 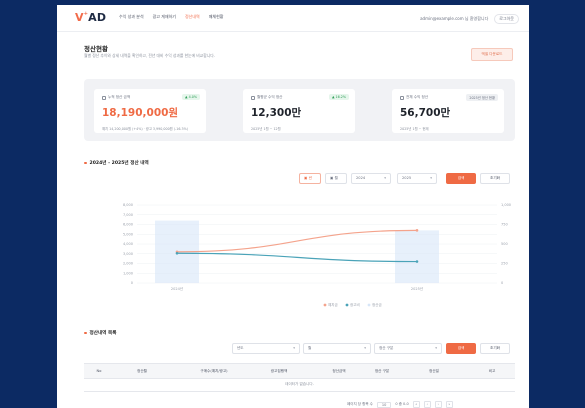 What do you see at coordinates (361, 178) in the screenshot?
I see `start-year-value: 2024` at bounding box center [361, 178].